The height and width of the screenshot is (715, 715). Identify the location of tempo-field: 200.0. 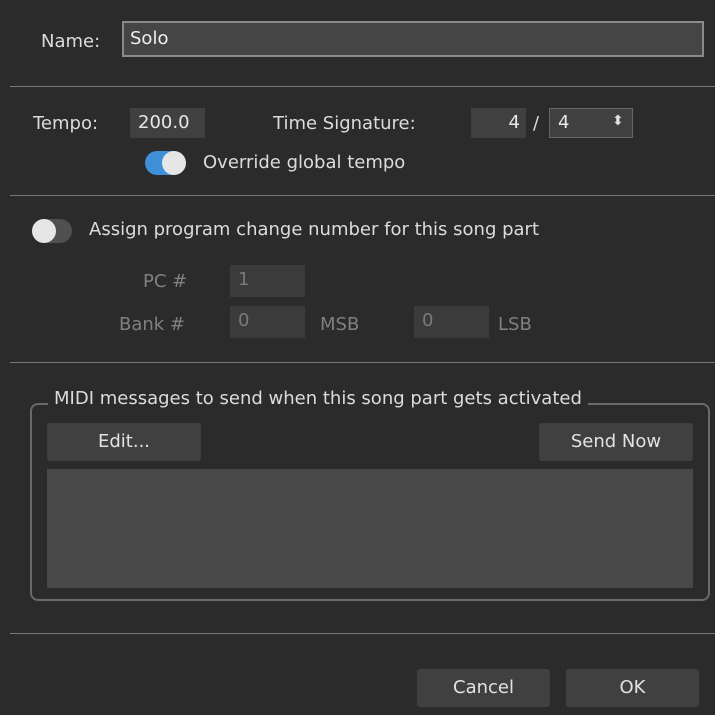
(167, 123).